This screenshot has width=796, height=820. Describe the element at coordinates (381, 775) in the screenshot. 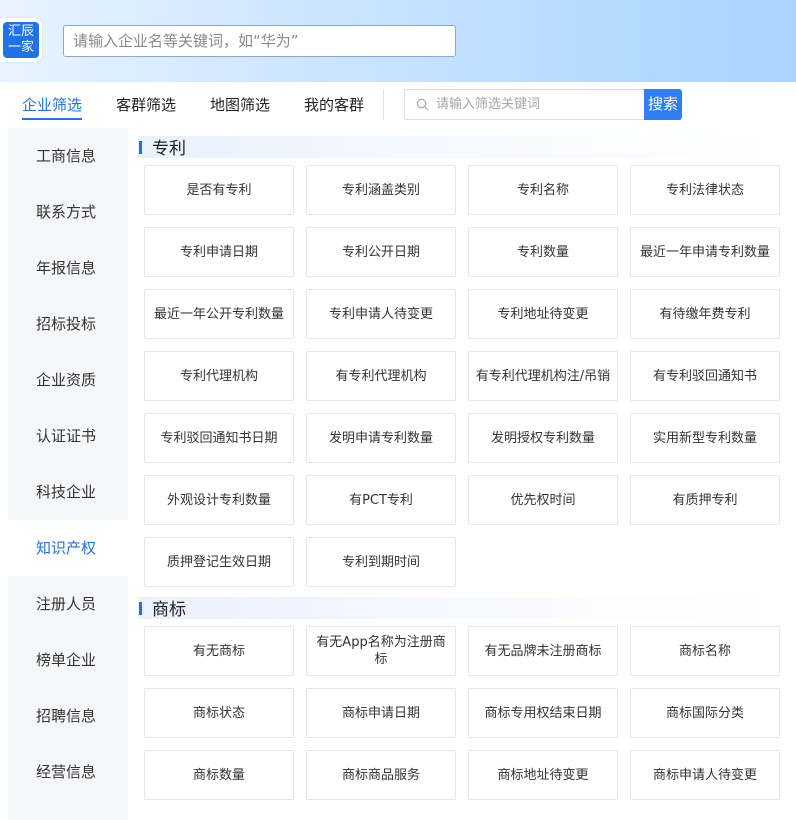

I see `filter-option: 商标商品服务` at that location.